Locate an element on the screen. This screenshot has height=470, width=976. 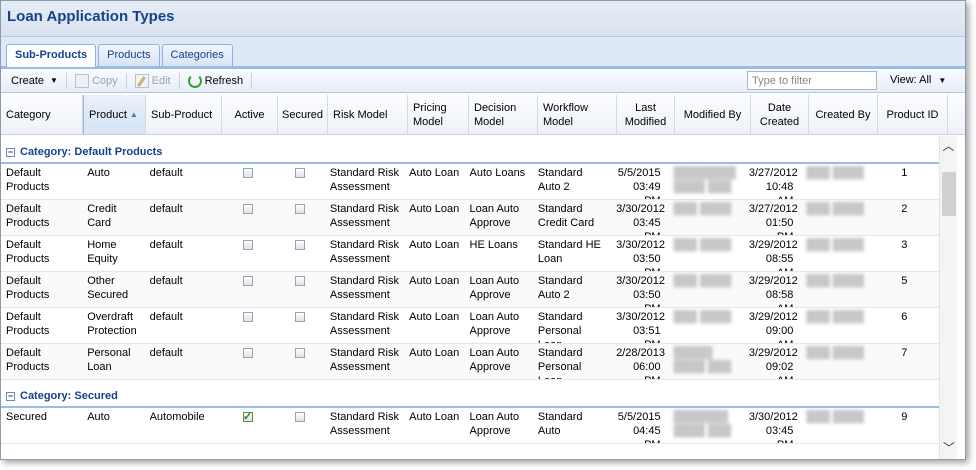
create-button: Create ▼ is located at coordinates (34, 81).